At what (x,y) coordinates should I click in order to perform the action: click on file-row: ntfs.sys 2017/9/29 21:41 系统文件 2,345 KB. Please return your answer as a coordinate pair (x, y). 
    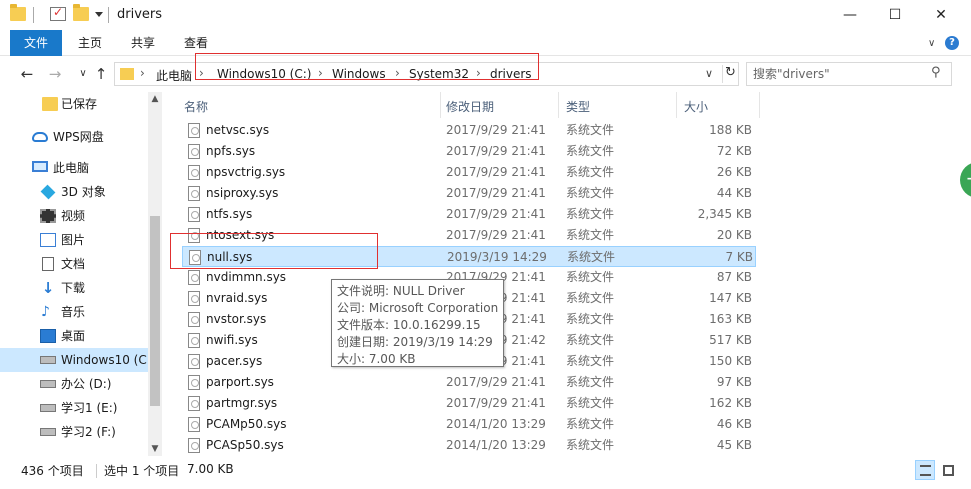
    Looking at the image, I should click on (469, 214).